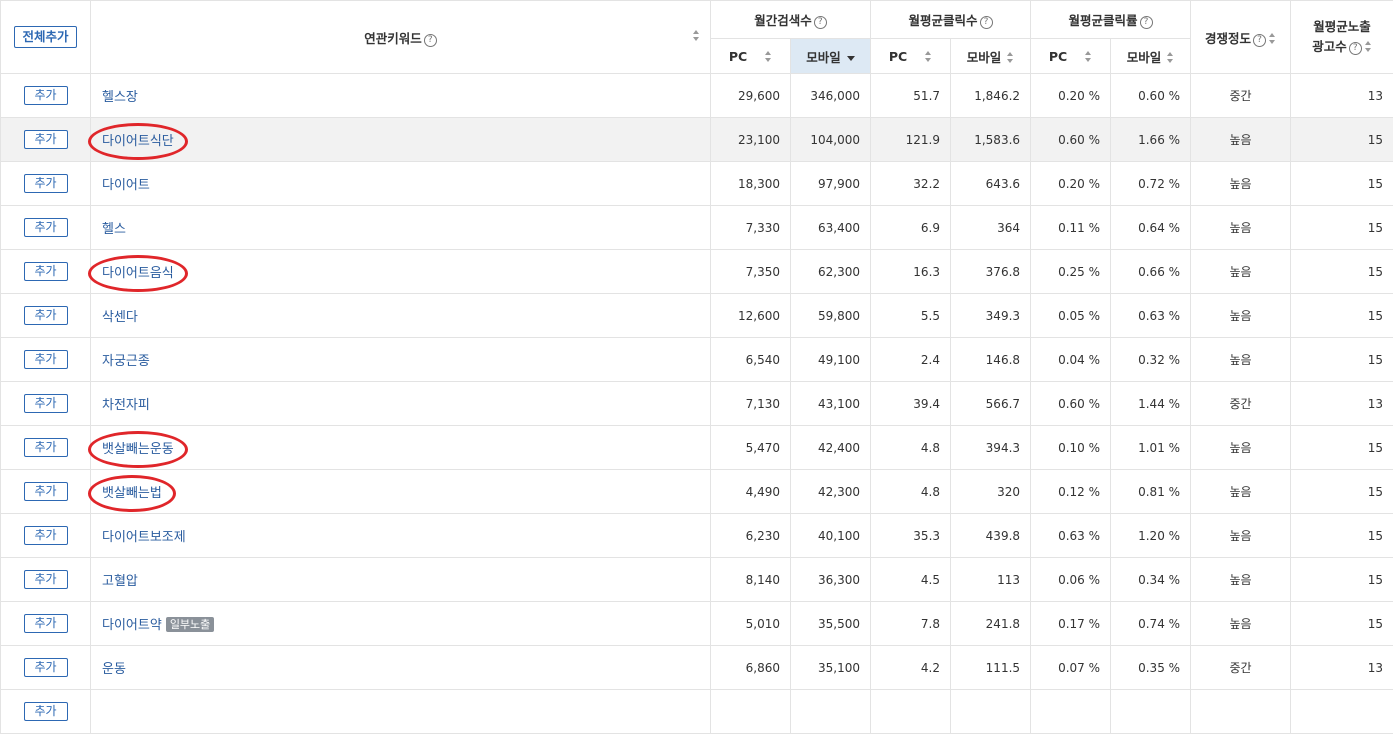  I want to click on keyword-link: 자궁근종, so click(126, 361).